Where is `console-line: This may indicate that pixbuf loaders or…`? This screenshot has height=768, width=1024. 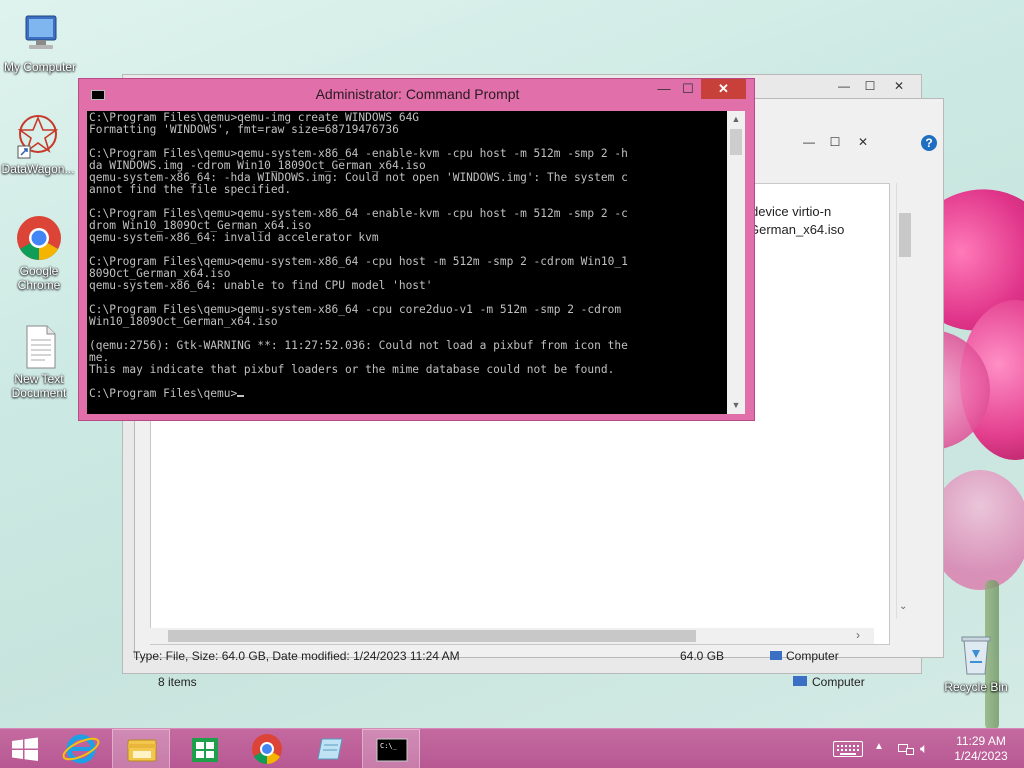 console-line: This may indicate that pixbuf loaders or… is located at coordinates (352, 369).